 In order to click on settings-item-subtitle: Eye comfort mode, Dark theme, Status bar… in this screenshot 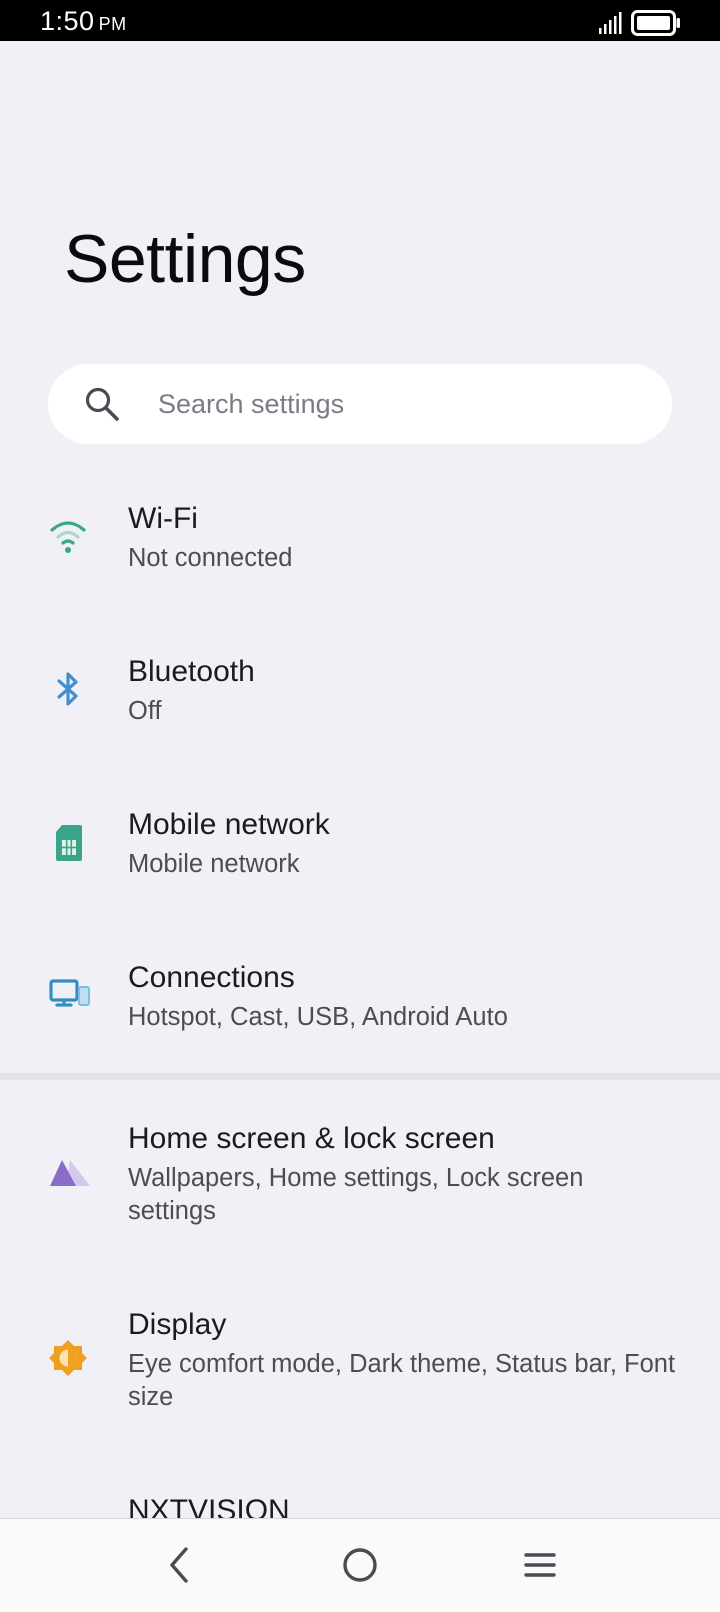, I will do `click(402, 1380)`.